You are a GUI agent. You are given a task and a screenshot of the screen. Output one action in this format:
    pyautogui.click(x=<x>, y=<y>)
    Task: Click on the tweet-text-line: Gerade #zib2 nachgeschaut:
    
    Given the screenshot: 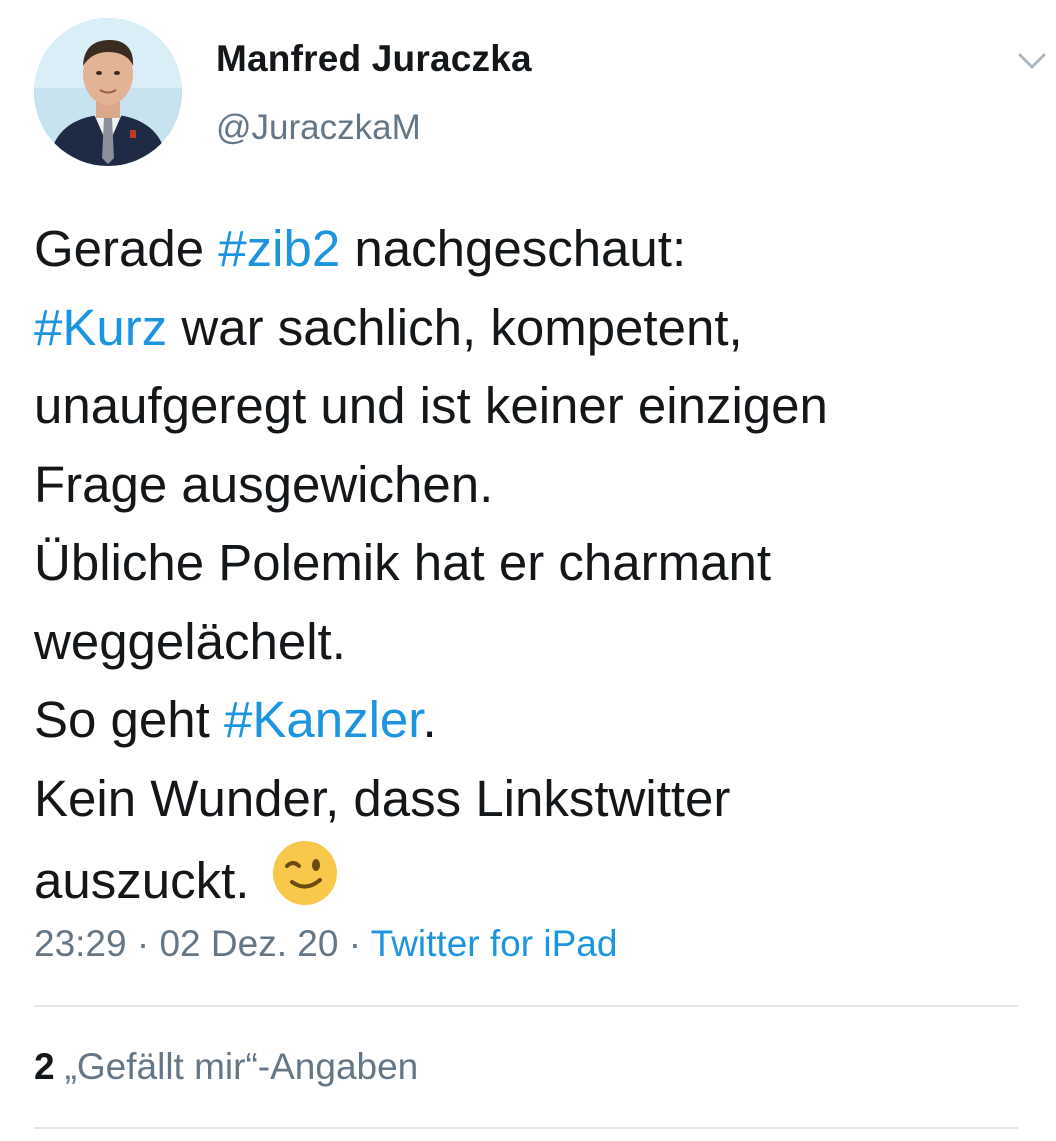 What is the action you would take?
    pyautogui.click(x=534, y=249)
    